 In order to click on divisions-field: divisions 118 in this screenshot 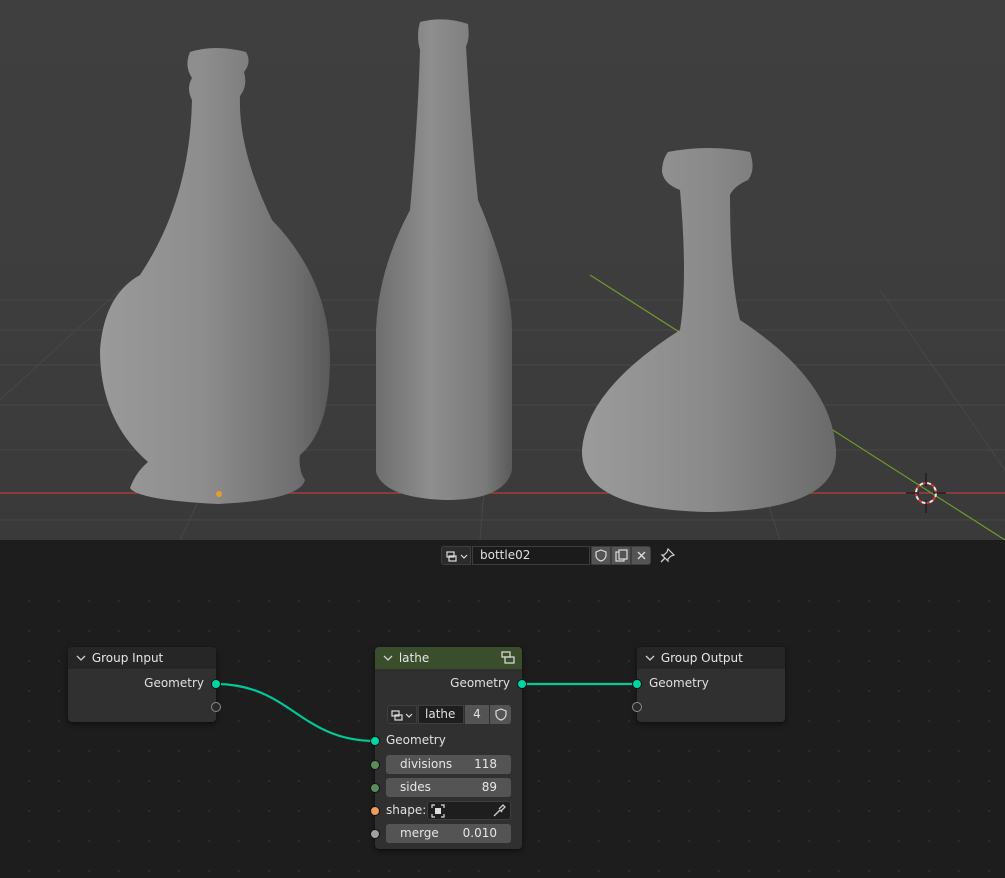, I will do `click(448, 764)`.